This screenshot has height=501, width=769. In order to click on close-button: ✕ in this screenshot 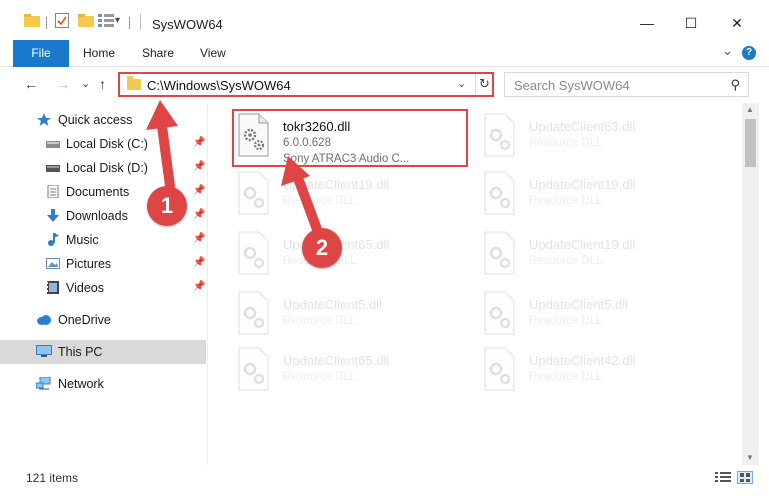, I will do `click(737, 23)`.